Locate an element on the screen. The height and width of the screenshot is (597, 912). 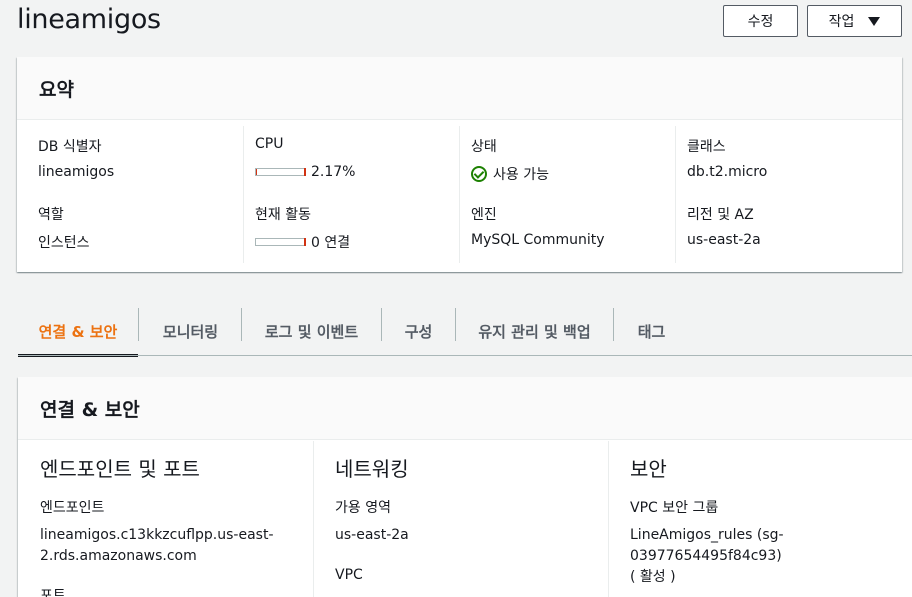
tab-bar: 연결 & 보안 모니터링 로그 및 이벤트 구성 유지 관리 및 백업 태그 is located at coordinates (465, 331).